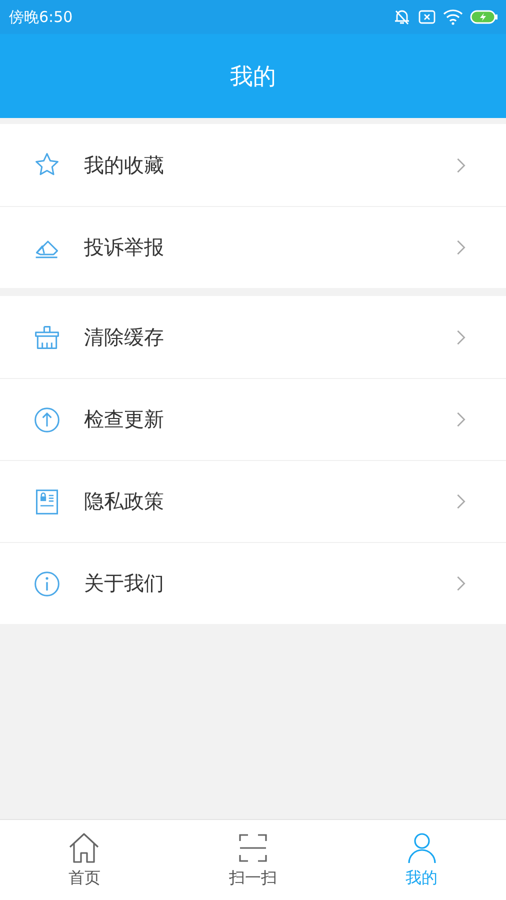  I want to click on bell-off-icon, so click(402, 17).